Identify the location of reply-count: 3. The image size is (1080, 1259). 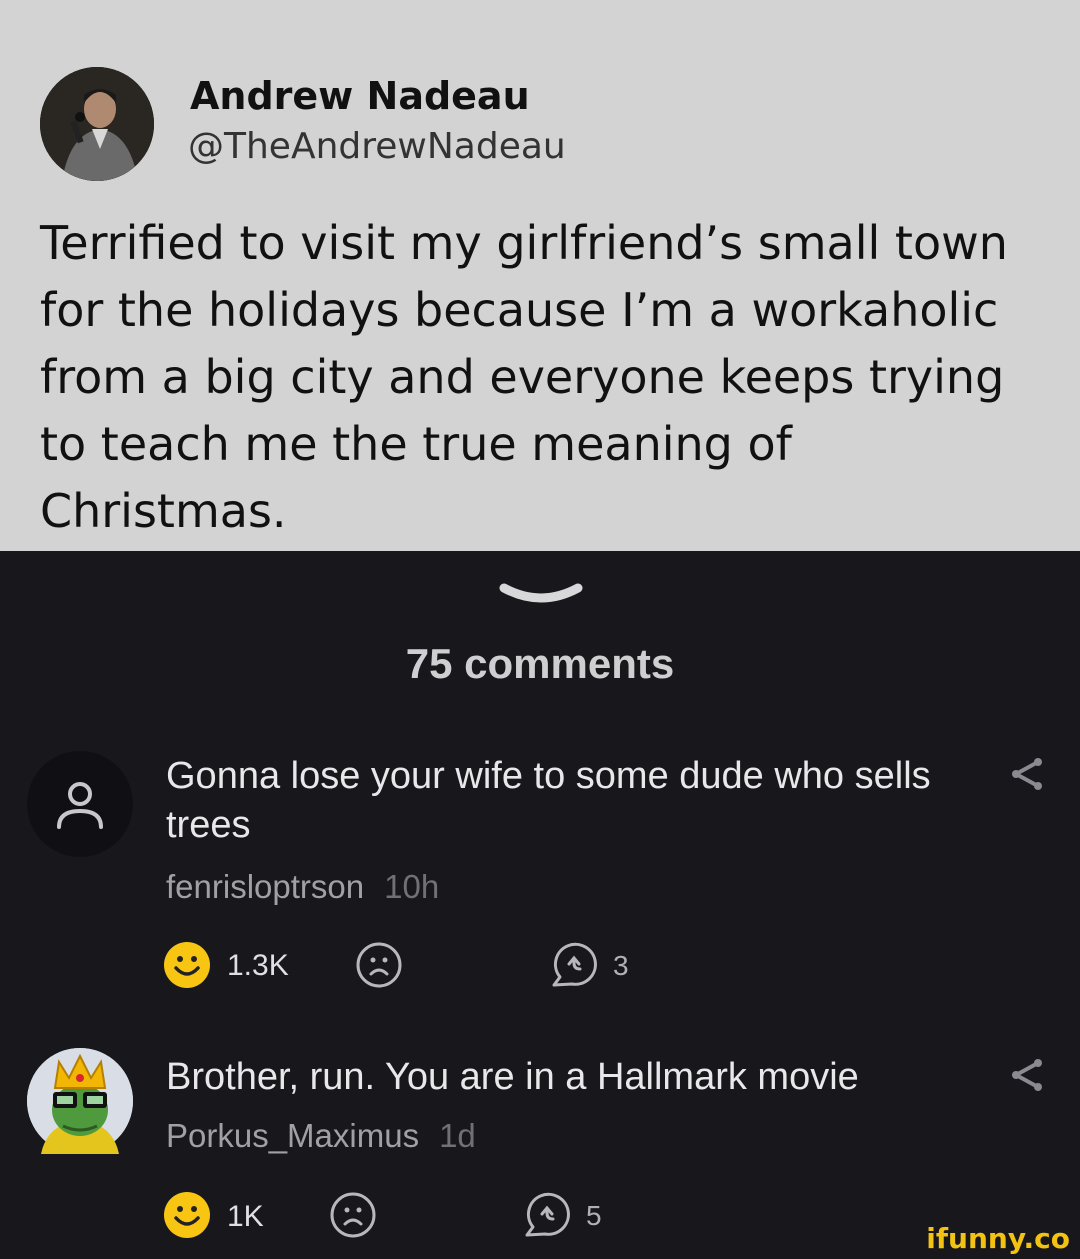
(621, 965).